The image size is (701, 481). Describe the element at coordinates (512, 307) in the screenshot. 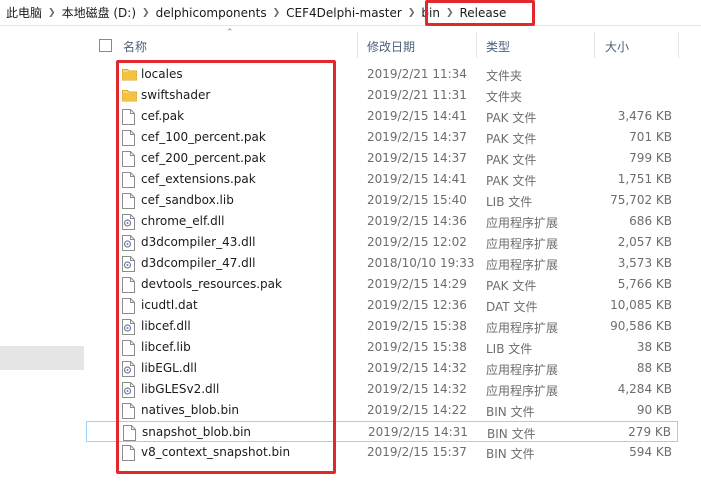

I see `file-type: DAT 文件` at that location.